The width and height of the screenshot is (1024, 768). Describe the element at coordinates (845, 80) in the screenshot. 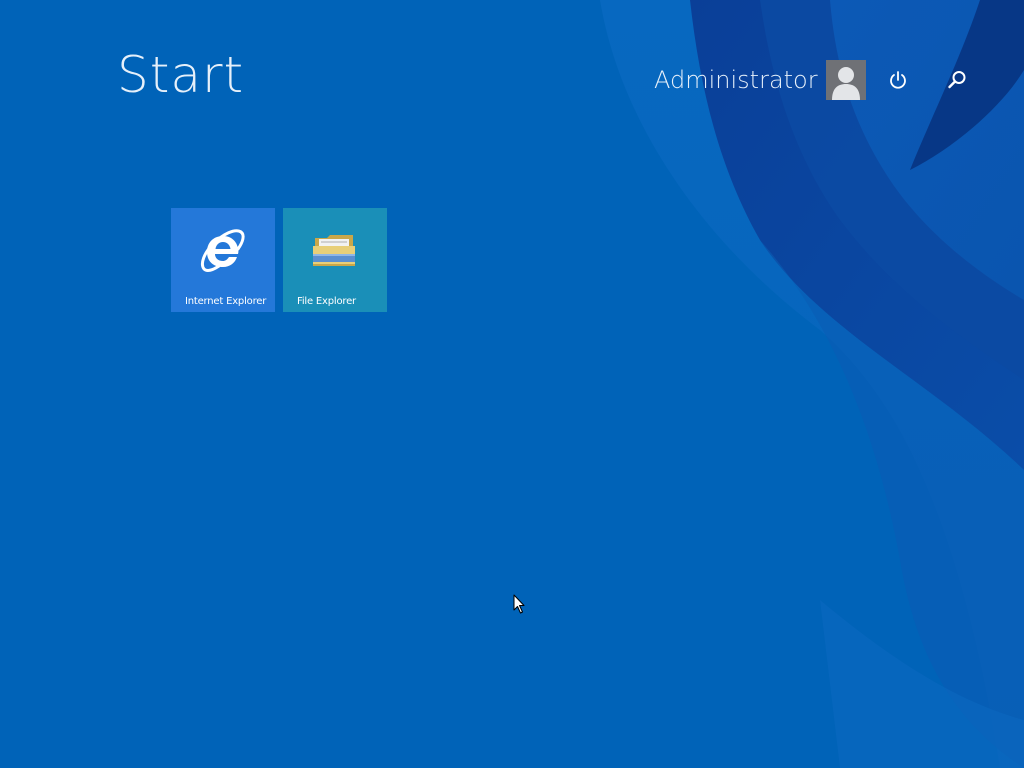

I see `user-silhouette-icon` at that location.